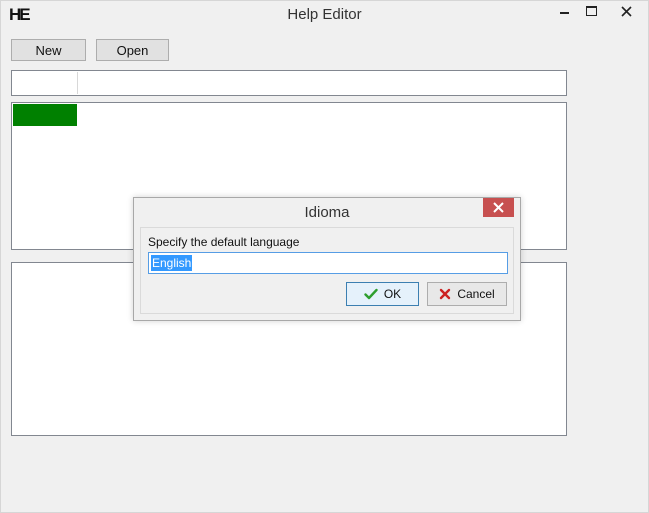 This screenshot has height=513, width=649. Describe the element at coordinates (224, 242) in the screenshot. I see `language-prompt-label: Specify the default language` at that location.